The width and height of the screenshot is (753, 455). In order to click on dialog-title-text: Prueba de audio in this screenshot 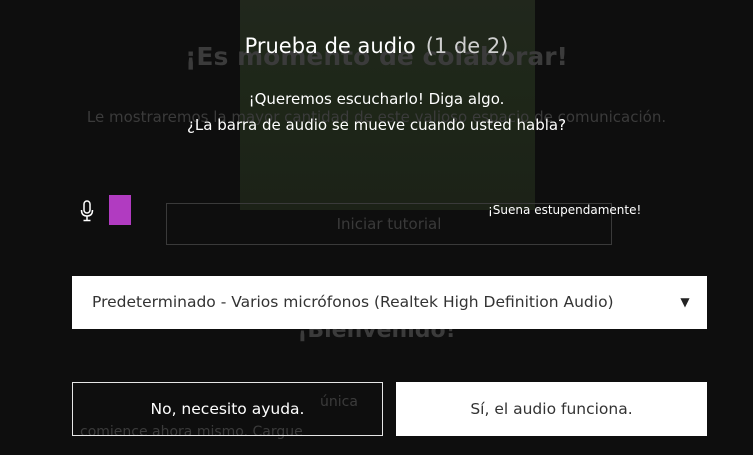, I will do `click(330, 46)`.